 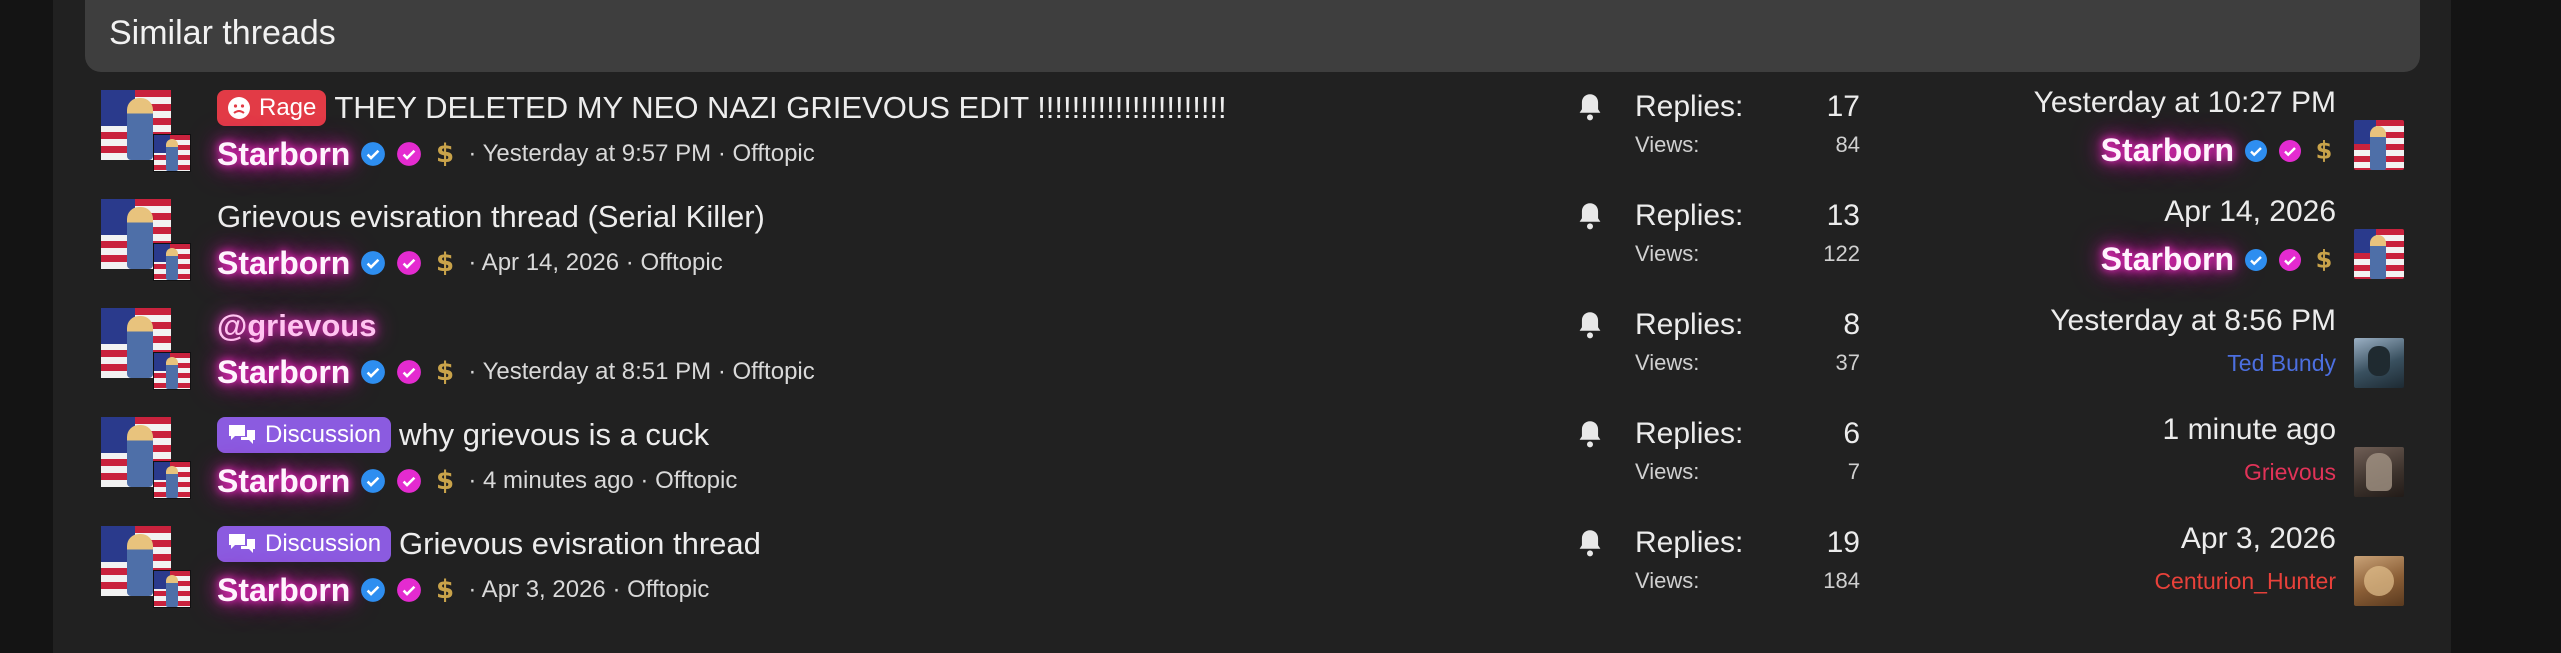 I want to click on thread-meta: · 4 minutes ago · Offtopic, so click(x=603, y=480).